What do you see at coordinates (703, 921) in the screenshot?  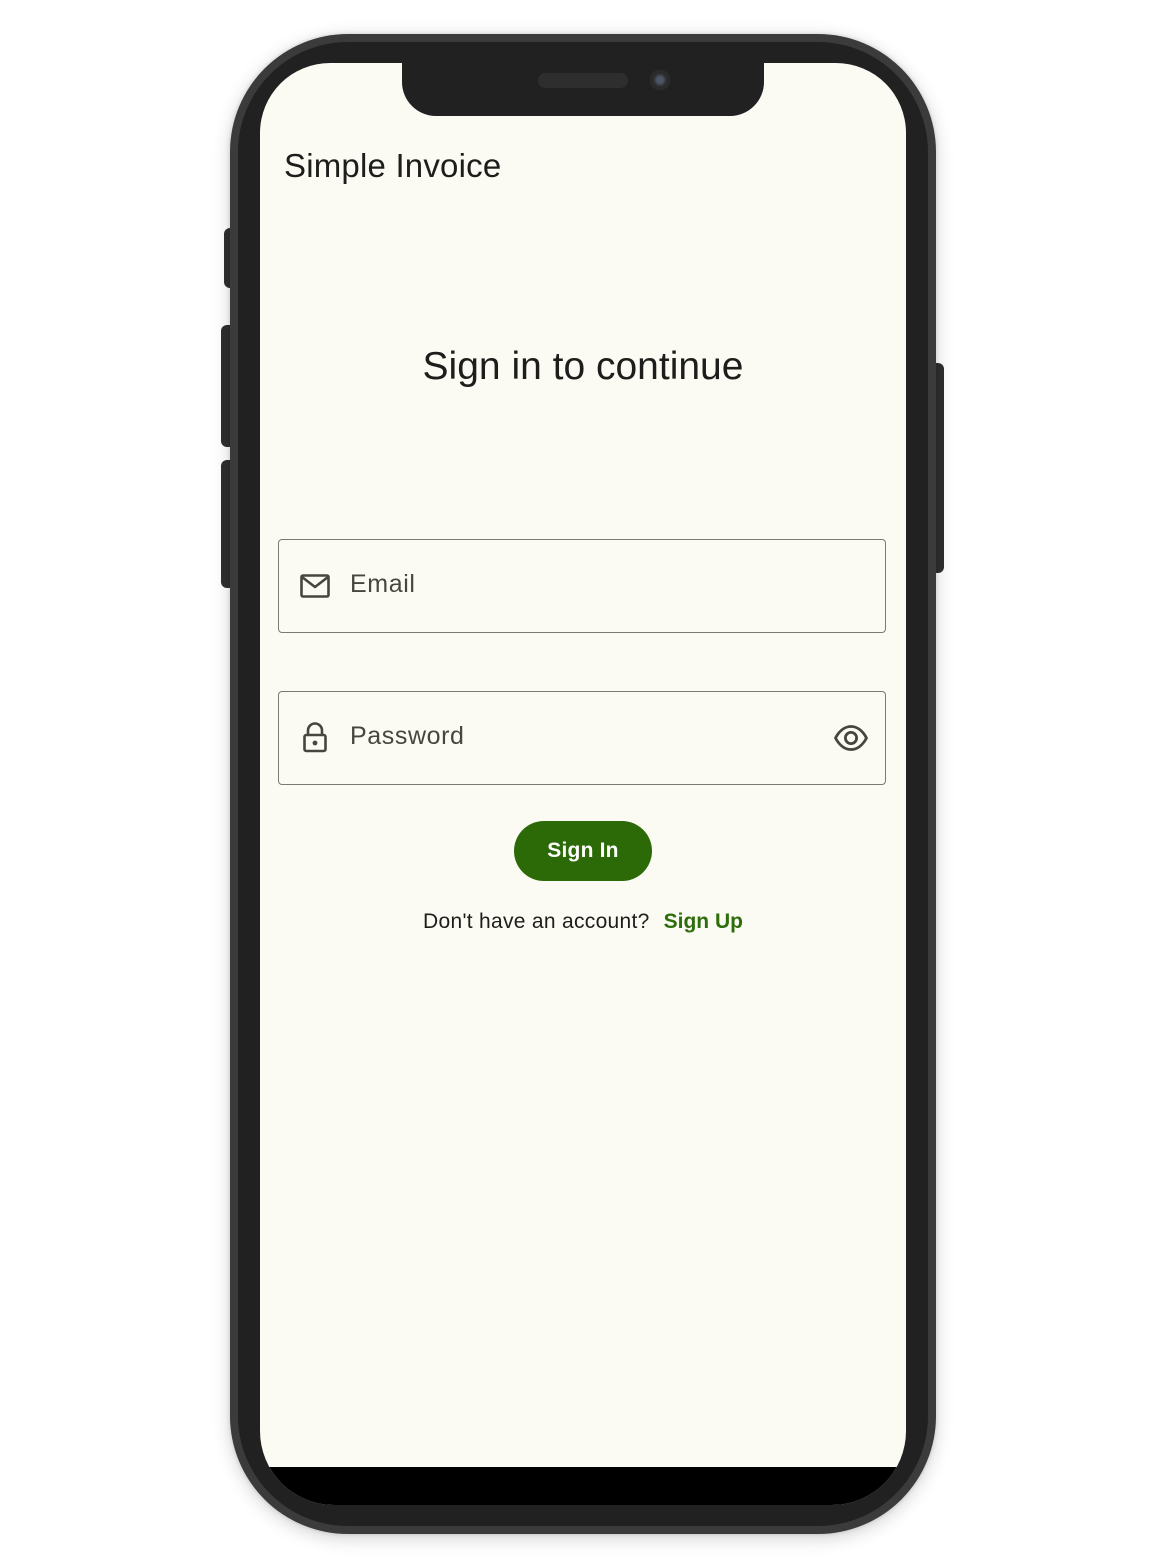 I see `sign-up-link: Sign Up` at bounding box center [703, 921].